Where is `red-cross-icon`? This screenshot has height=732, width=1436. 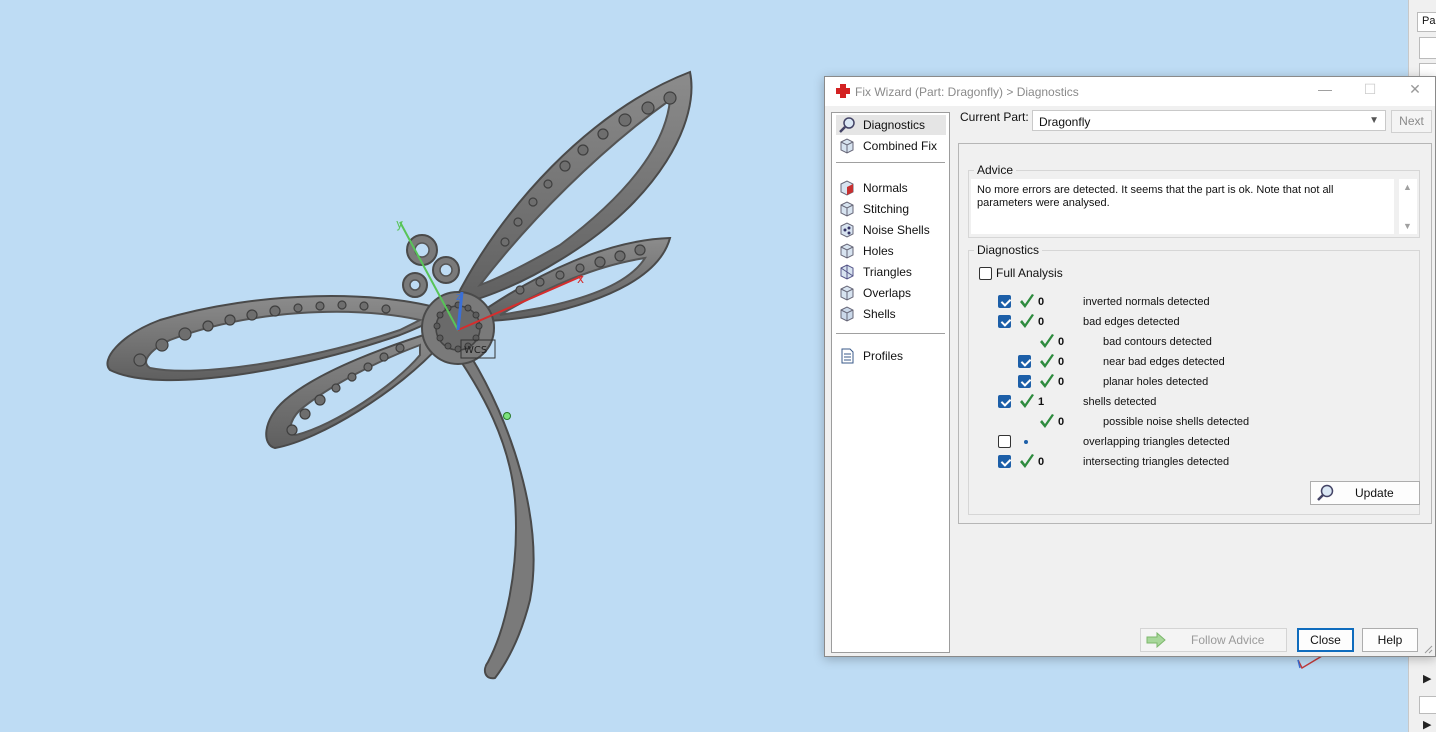
red-cross-icon is located at coordinates (843, 91).